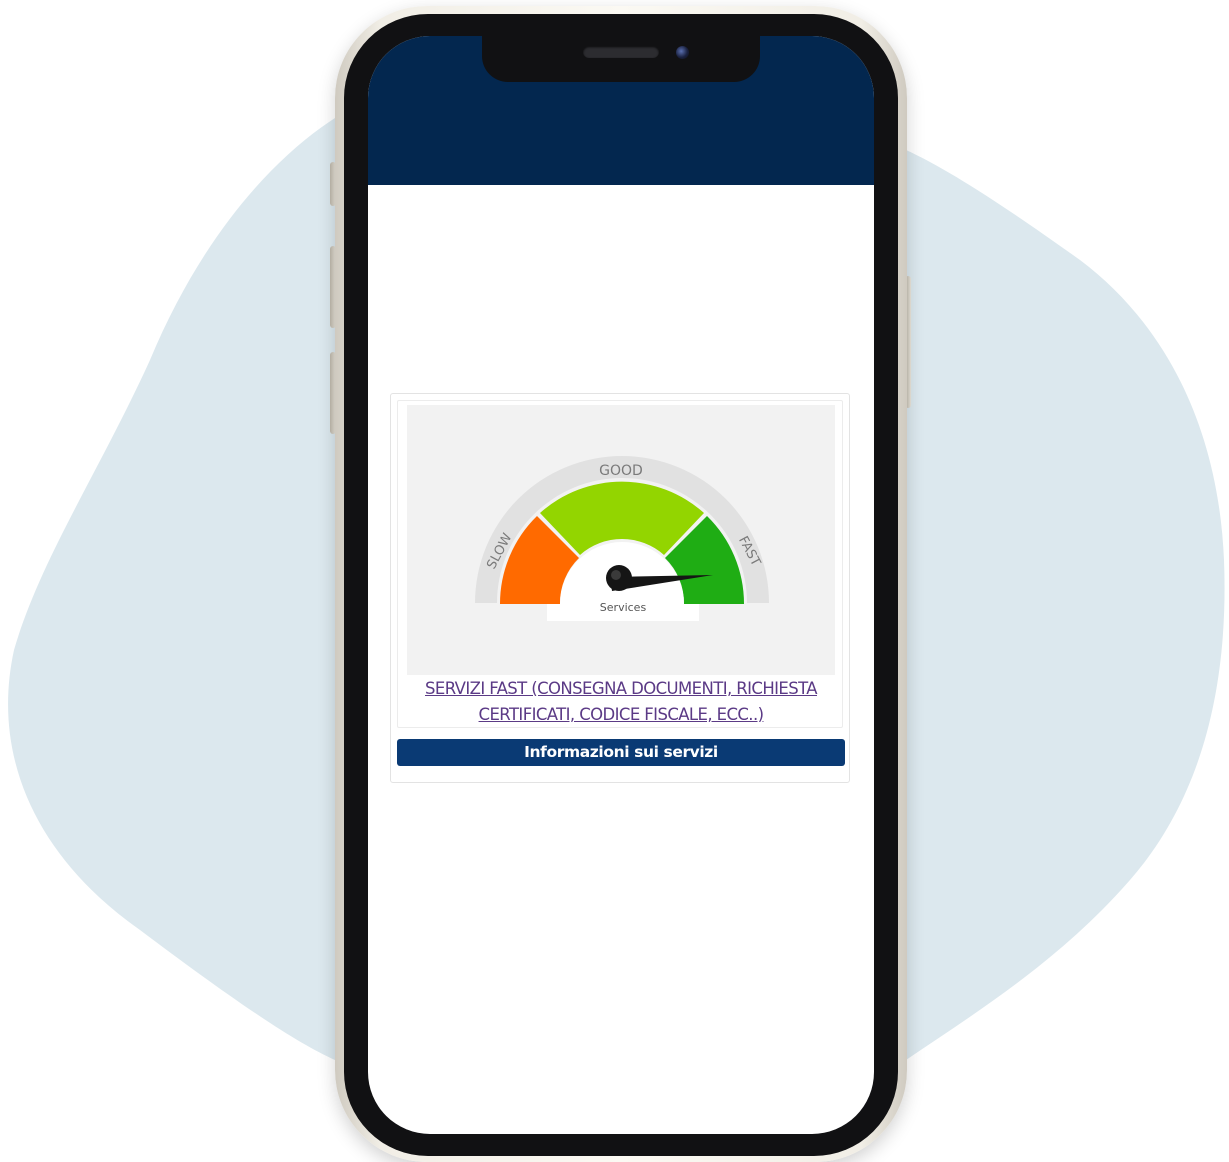  I want to click on speedometer-icon: GOOD SLOW FAST Services, so click(622, 538).